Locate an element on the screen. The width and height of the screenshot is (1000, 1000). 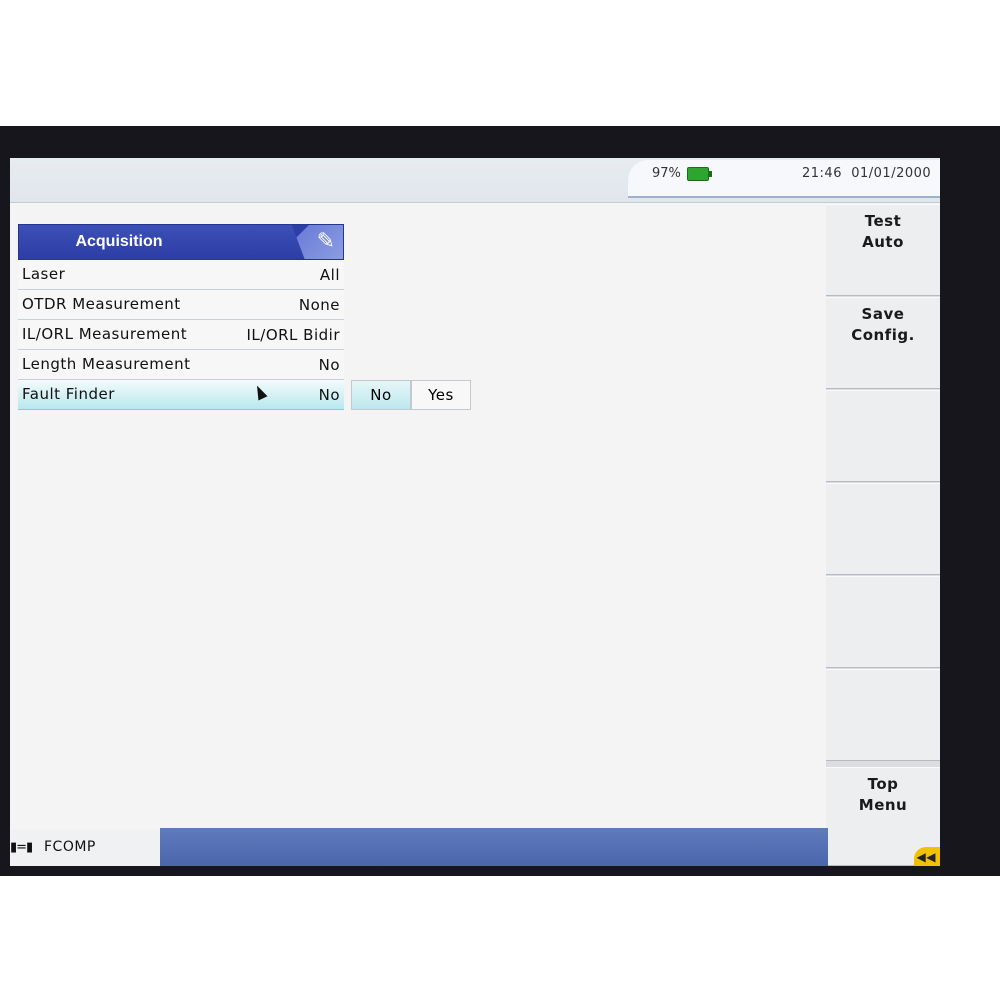
row-otdr-measurement: OTDR Measurement None is located at coordinates (181, 305).